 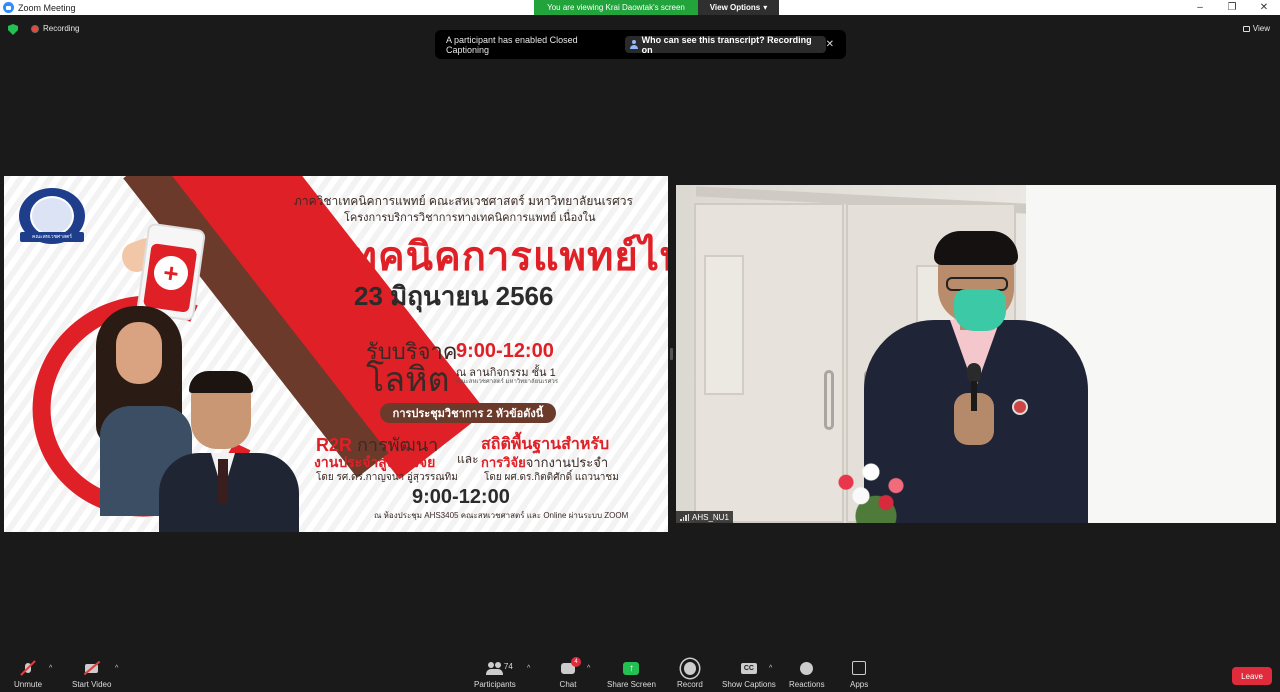 I want to click on chat-icon: 4, so click(x=570, y=666).